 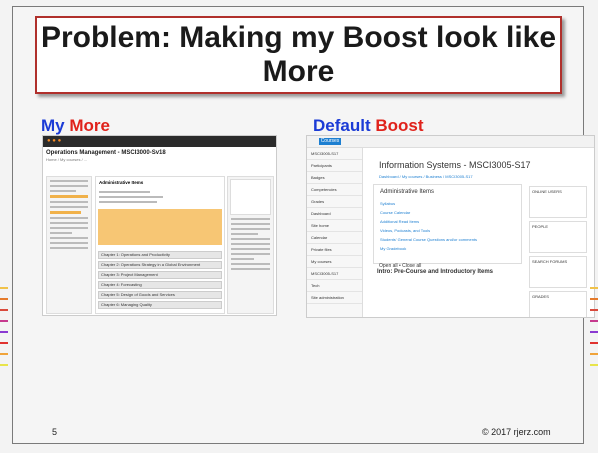 I want to click on copyright: © 2017 rjerz.com, so click(x=516, y=432).